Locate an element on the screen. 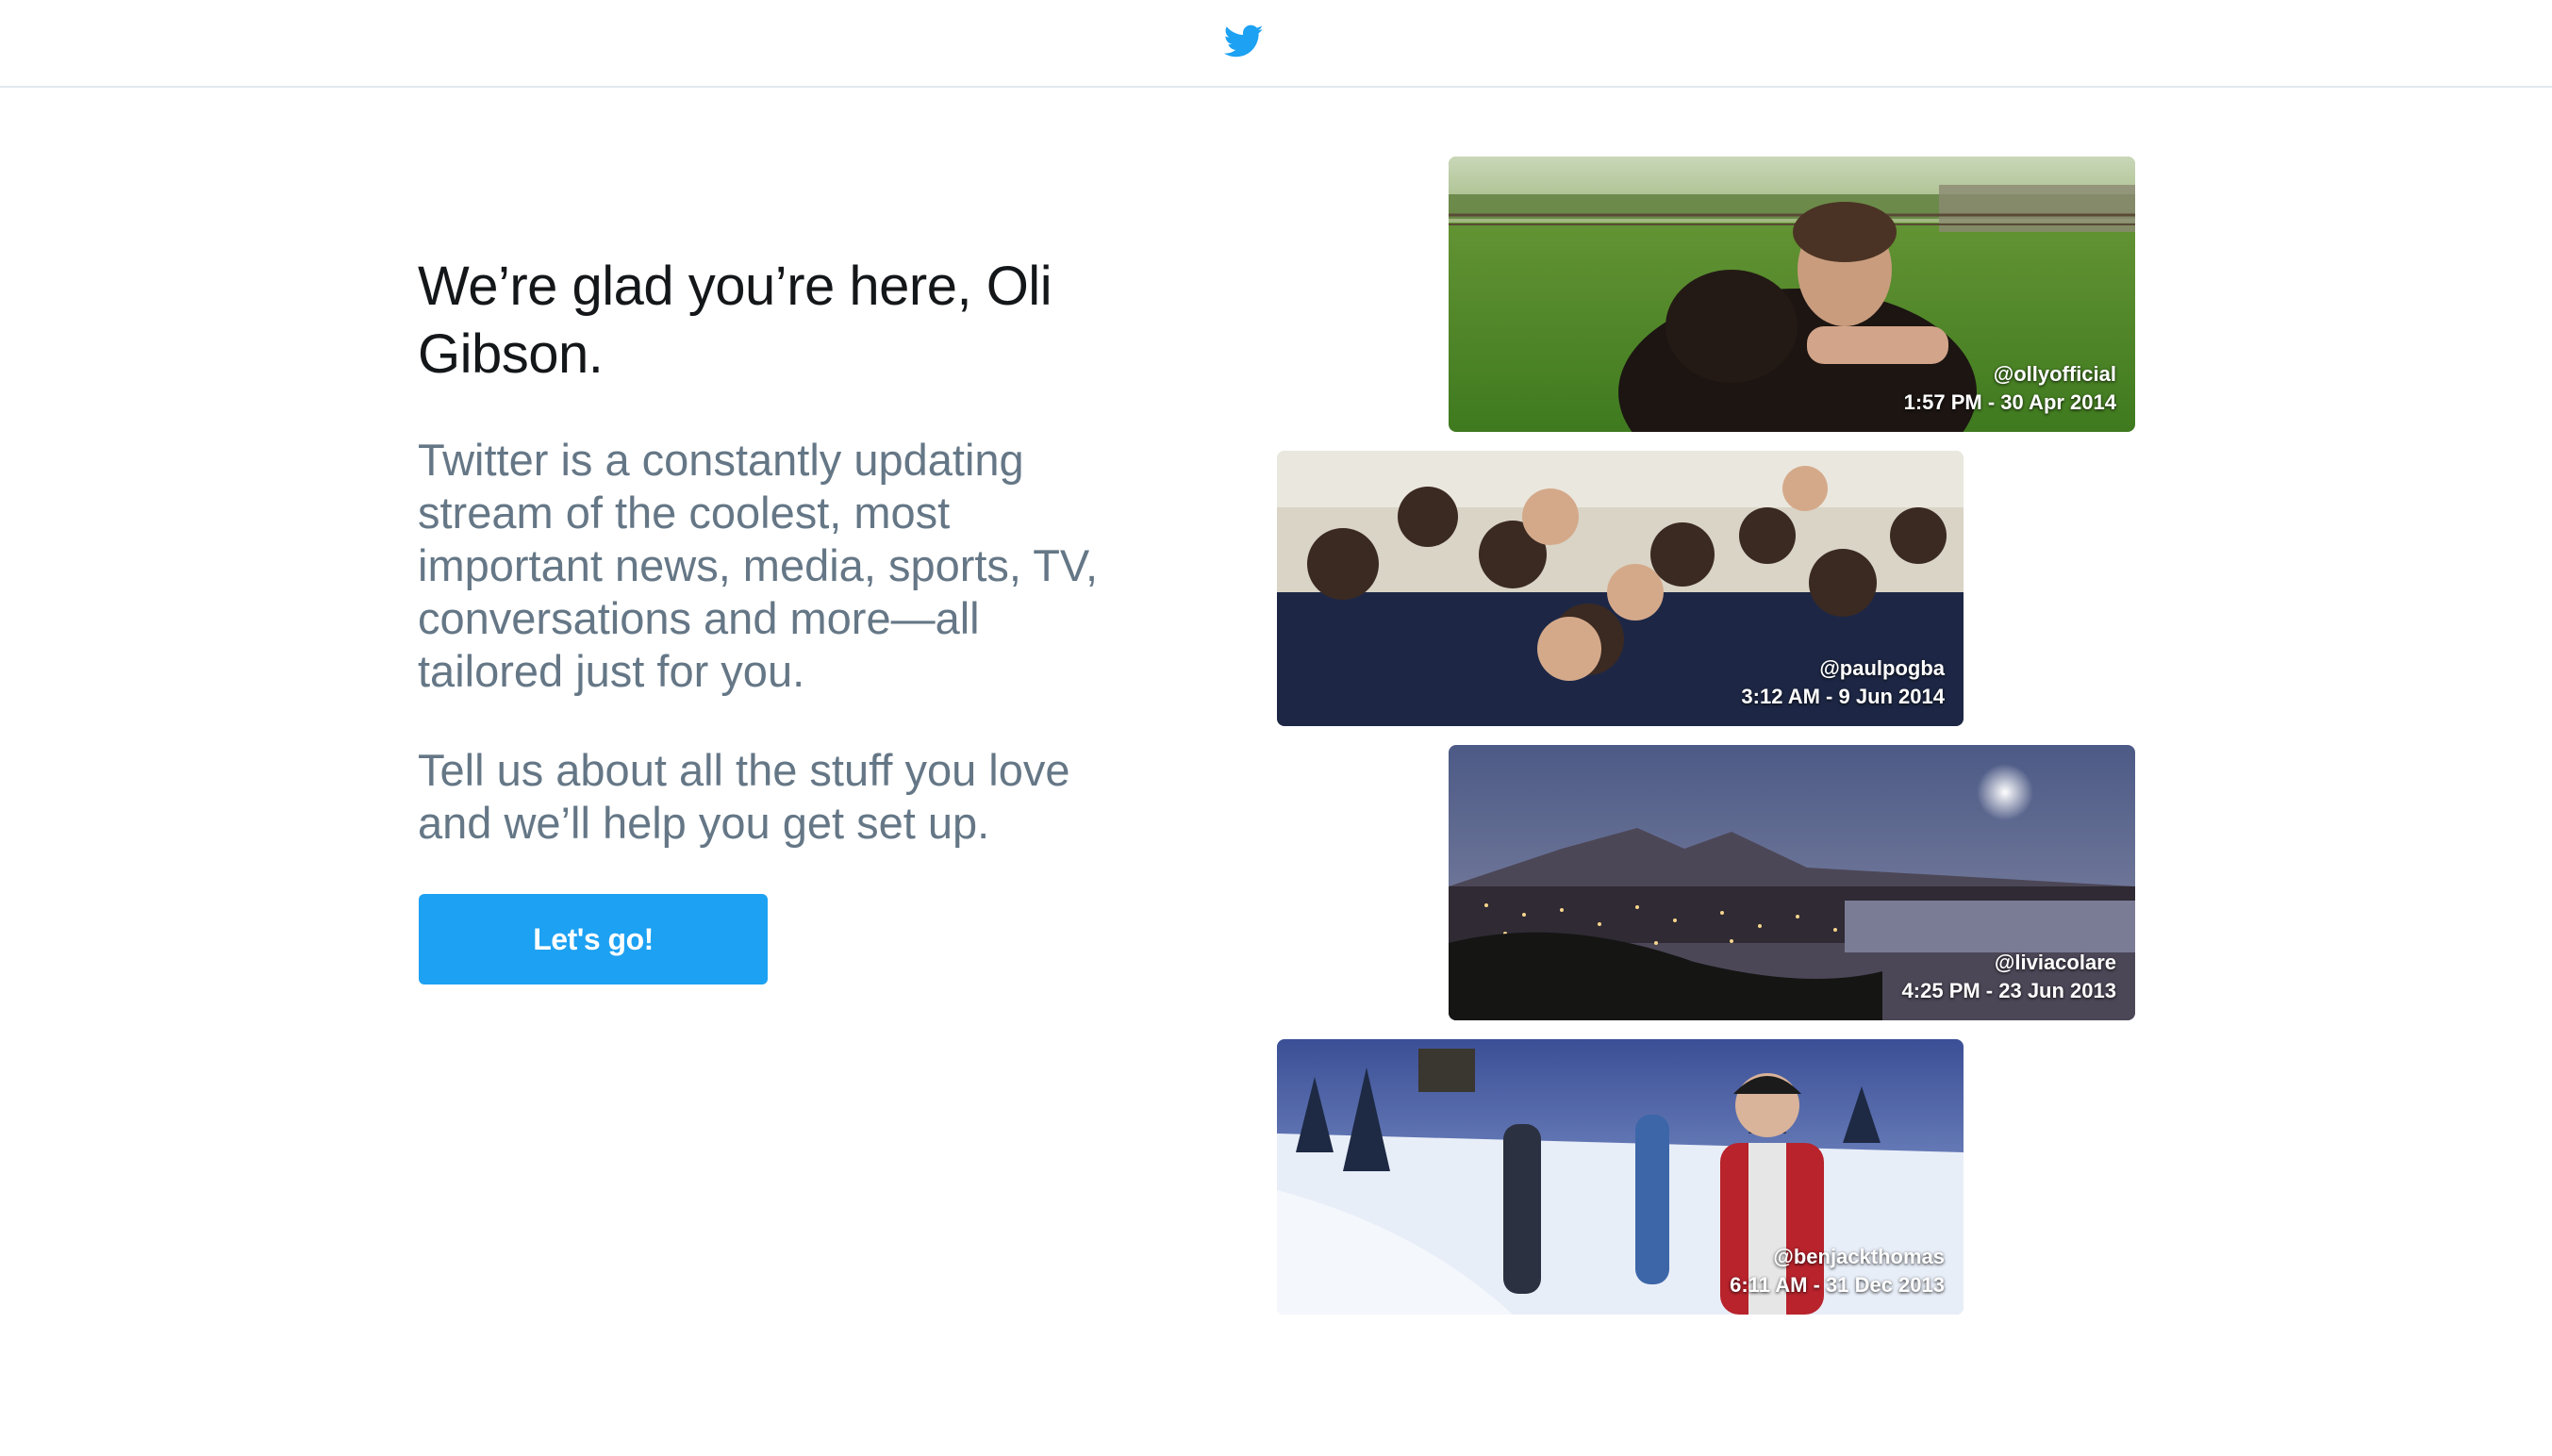 This screenshot has width=2552, height=1456. photo-handle: @paulpogba is located at coordinates (1843, 668).